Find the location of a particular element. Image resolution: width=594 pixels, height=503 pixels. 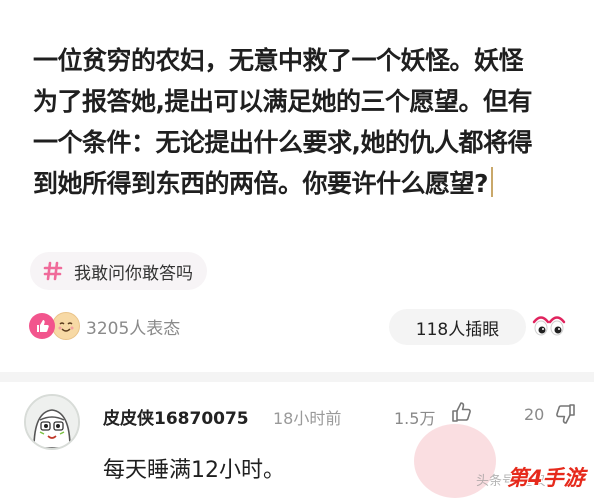

thumbs-up-icon is located at coordinates (462, 412).